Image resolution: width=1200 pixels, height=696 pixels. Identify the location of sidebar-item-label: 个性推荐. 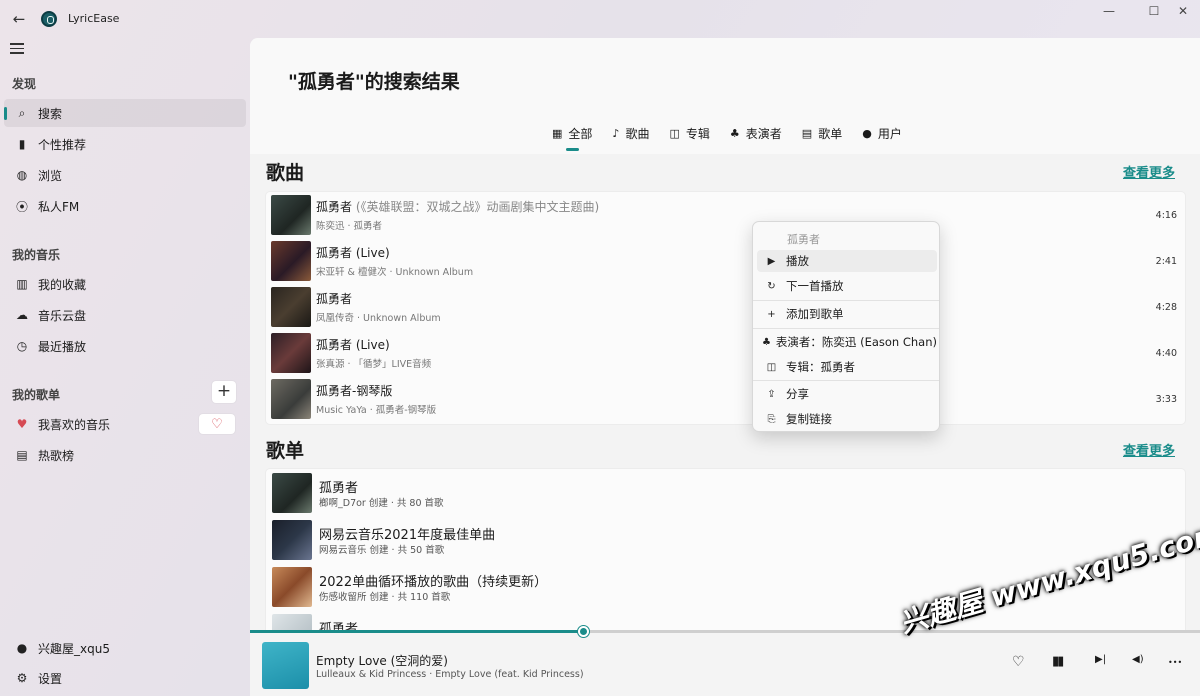
(62, 144).